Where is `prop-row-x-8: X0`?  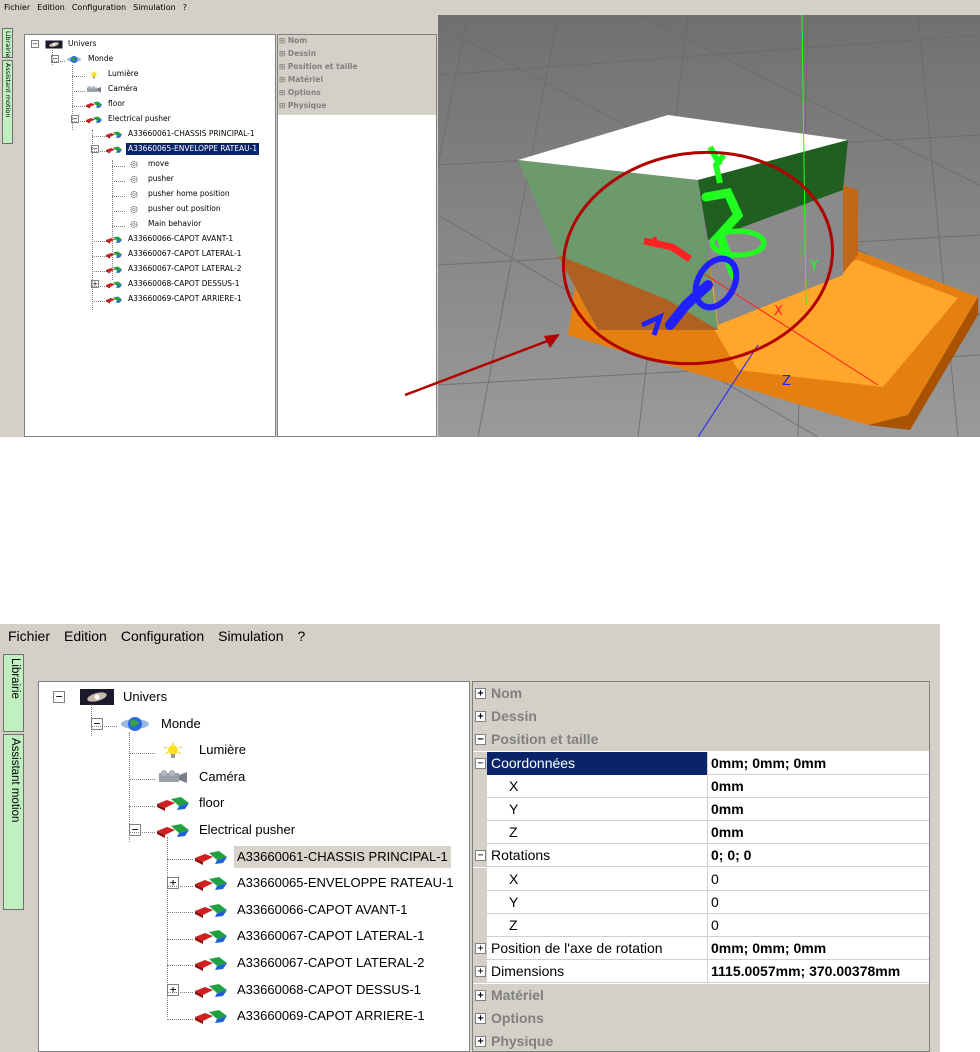
prop-row-x-8: X0 is located at coordinates (701, 879).